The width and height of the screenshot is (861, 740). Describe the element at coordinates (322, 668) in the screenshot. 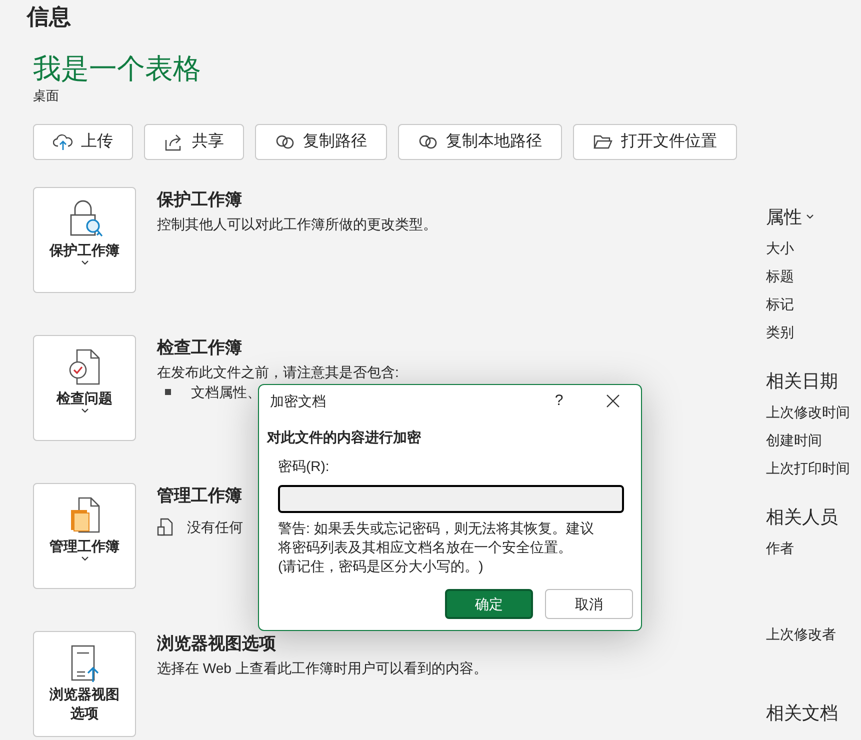

I see `section-description: 选择在 Web 上查看此工作簿时用户可以看到的内容。` at that location.